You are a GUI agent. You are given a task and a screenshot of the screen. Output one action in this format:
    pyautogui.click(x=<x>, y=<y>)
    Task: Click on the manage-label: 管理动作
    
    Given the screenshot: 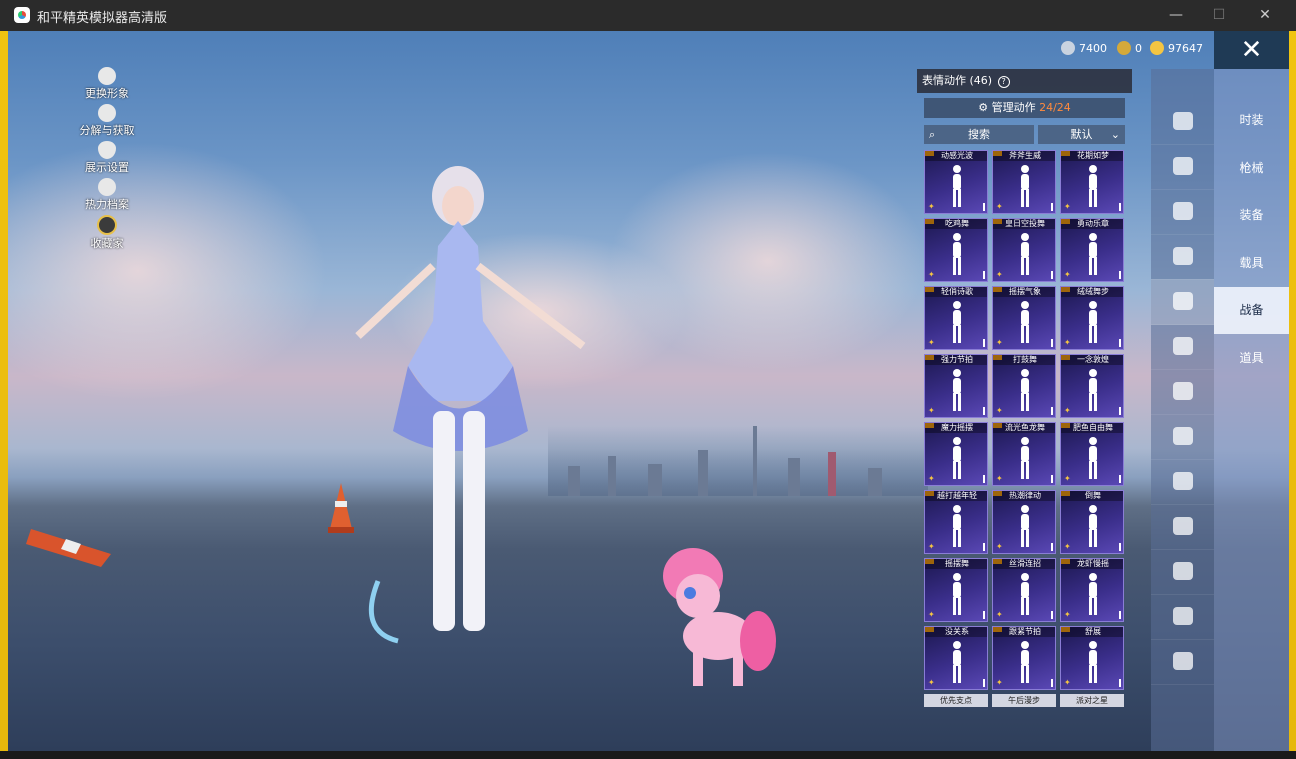 What is the action you would take?
    pyautogui.click(x=1013, y=107)
    